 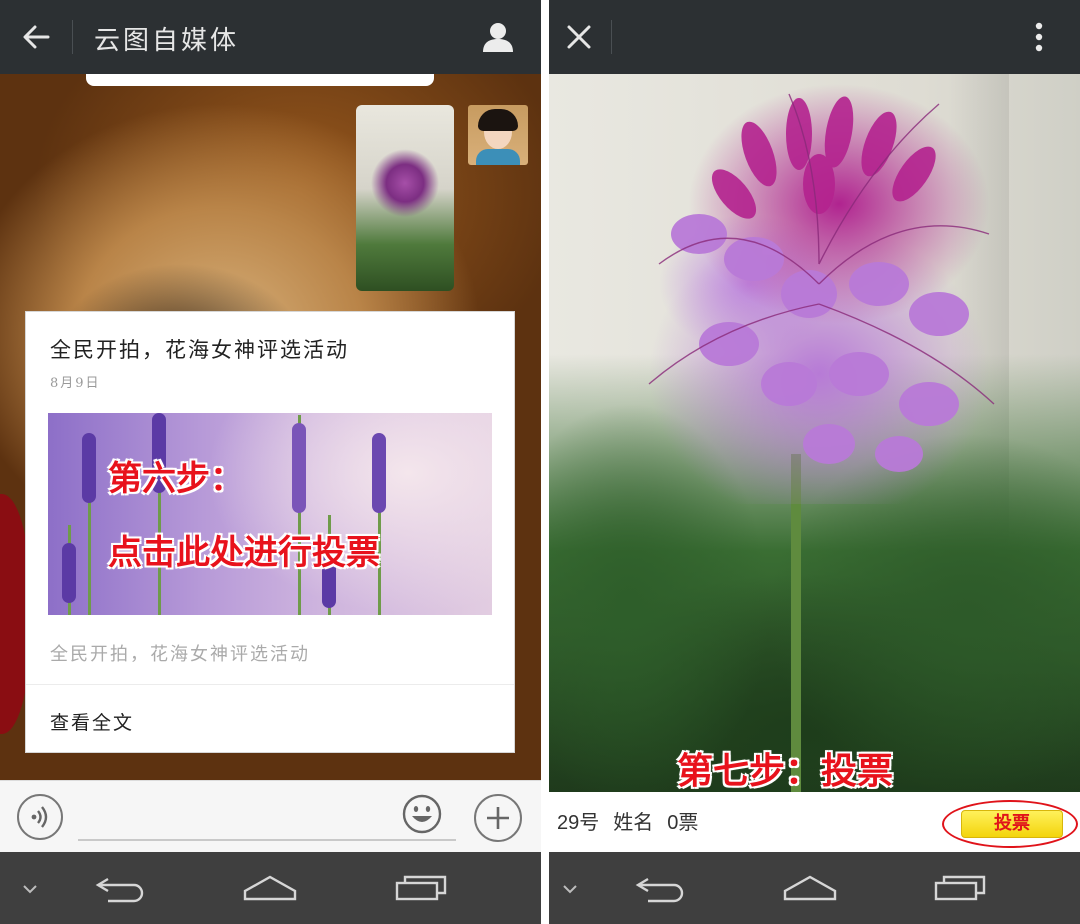 What do you see at coordinates (75, 383) in the screenshot?
I see `article-date: 8月9日` at bounding box center [75, 383].